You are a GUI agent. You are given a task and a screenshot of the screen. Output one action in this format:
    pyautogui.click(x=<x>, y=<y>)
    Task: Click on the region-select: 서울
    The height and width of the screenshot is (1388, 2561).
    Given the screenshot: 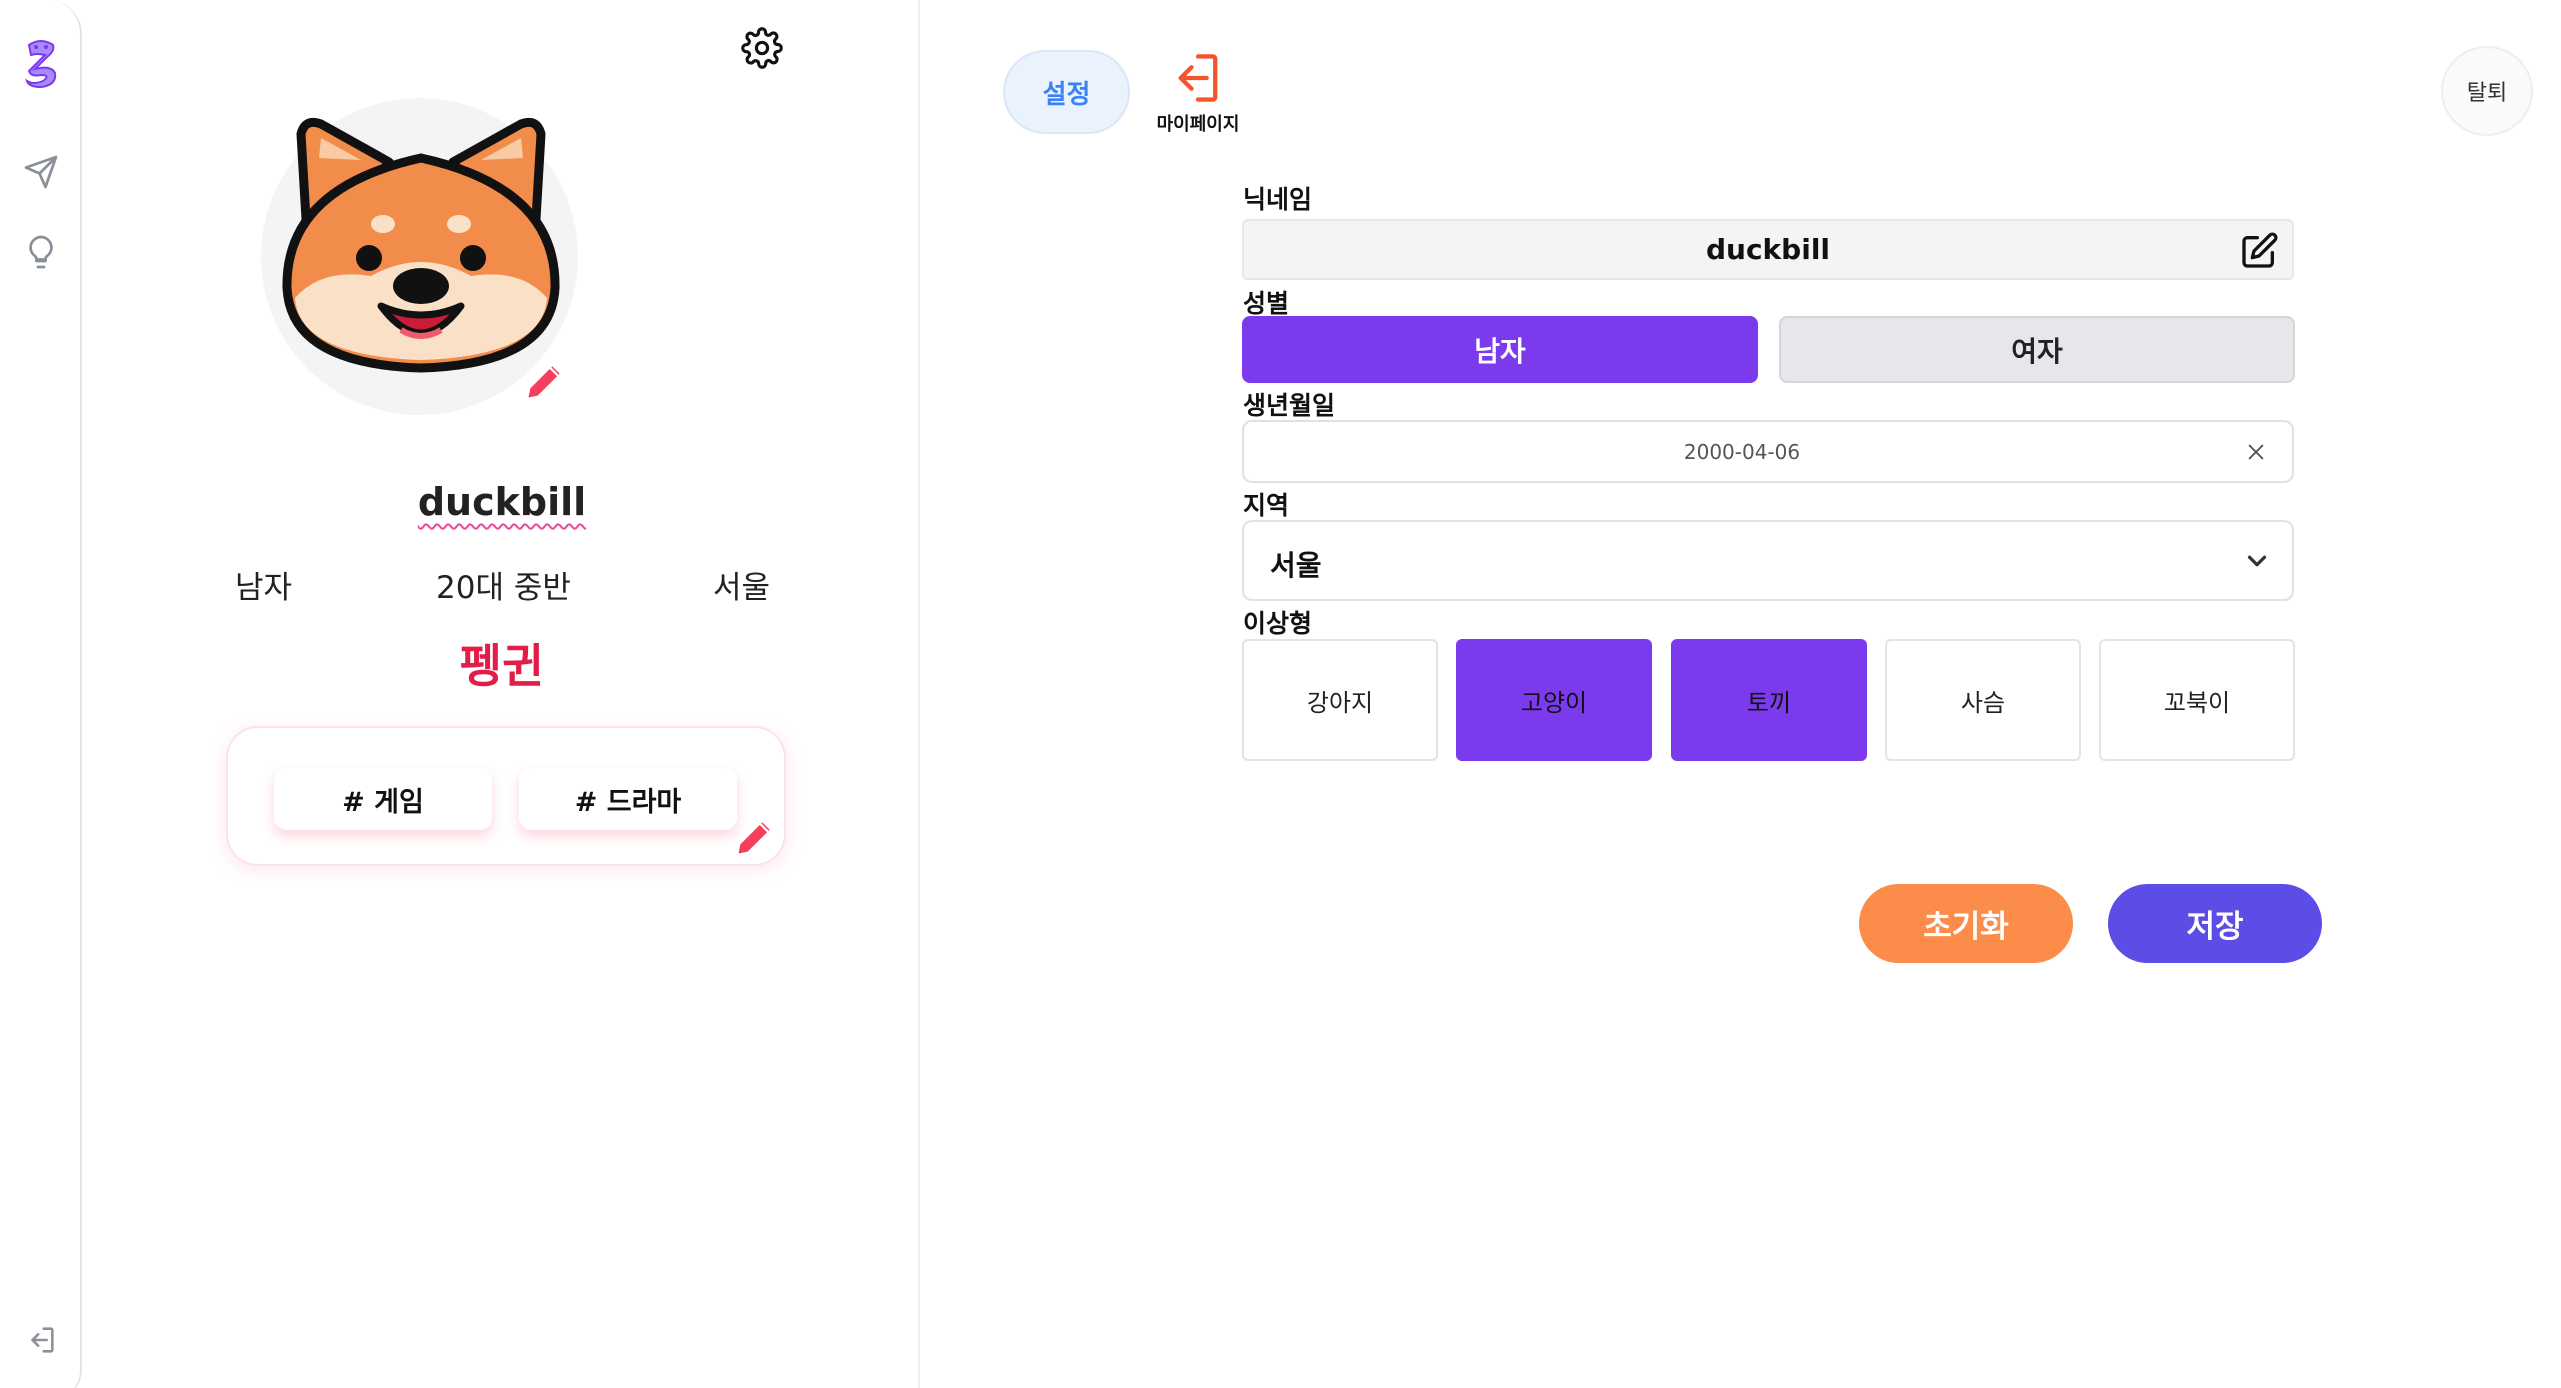 What is the action you would take?
    pyautogui.click(x=1768, y=560)
    